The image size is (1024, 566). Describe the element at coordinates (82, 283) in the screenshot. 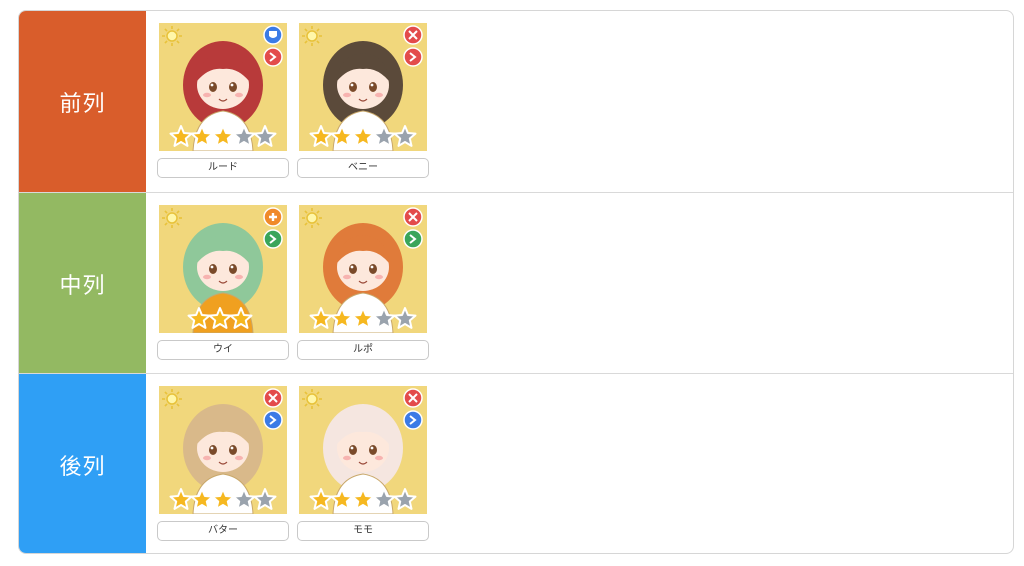

I see `row-label-middle: 中列` at that location.